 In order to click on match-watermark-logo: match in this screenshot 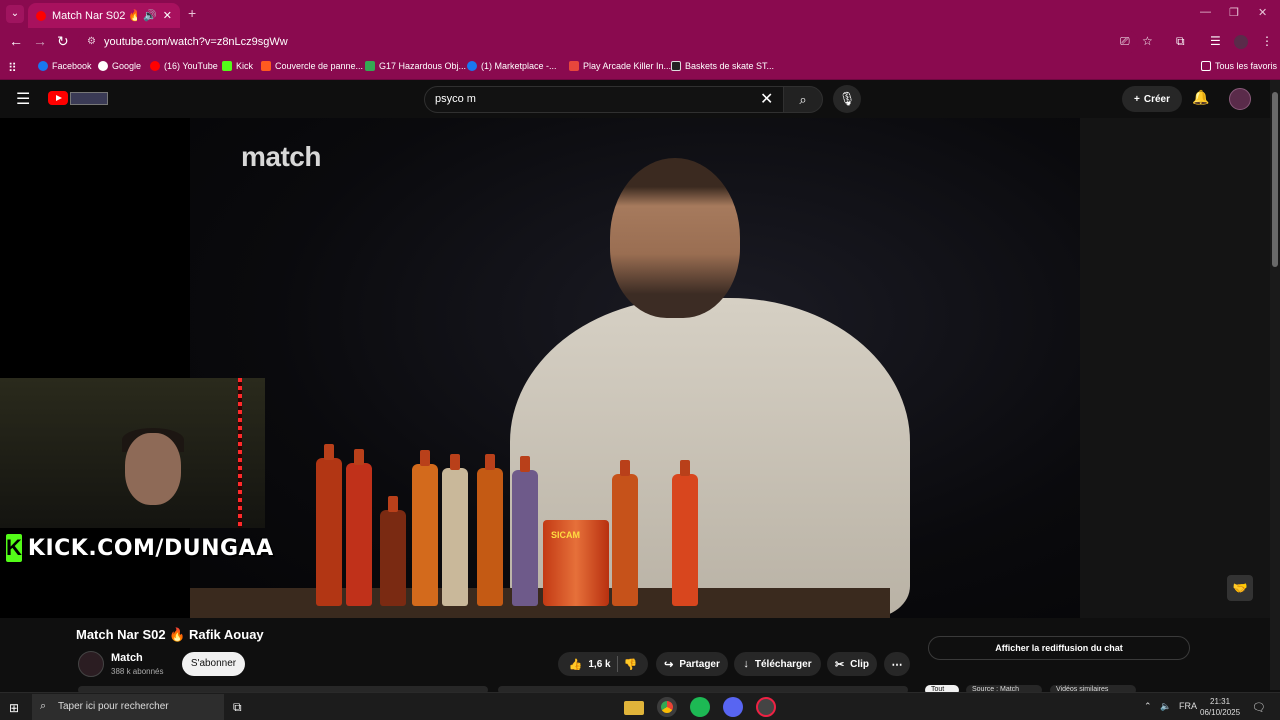, I will do `click(281, 156)`.